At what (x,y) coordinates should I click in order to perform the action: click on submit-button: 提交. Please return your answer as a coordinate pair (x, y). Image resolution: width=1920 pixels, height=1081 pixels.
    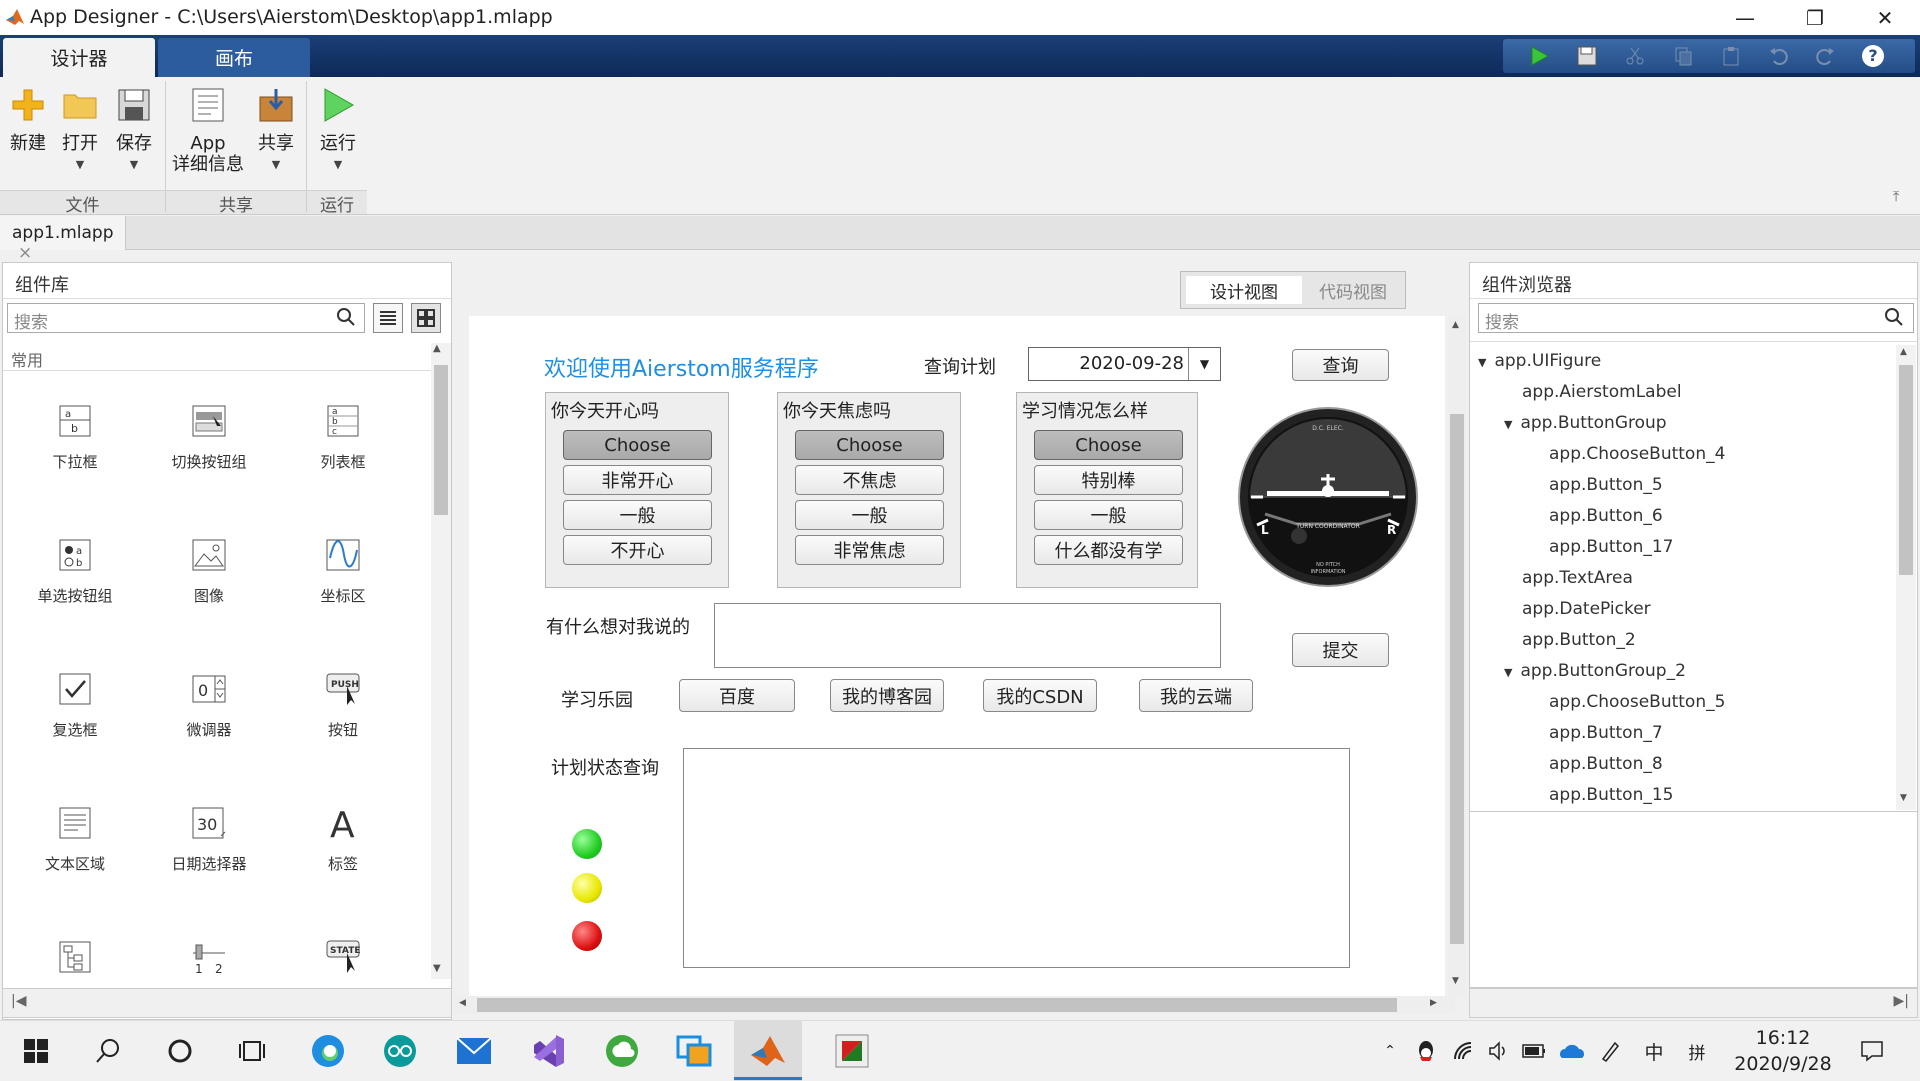
    Looking at the image, I should click on (1340, 650).